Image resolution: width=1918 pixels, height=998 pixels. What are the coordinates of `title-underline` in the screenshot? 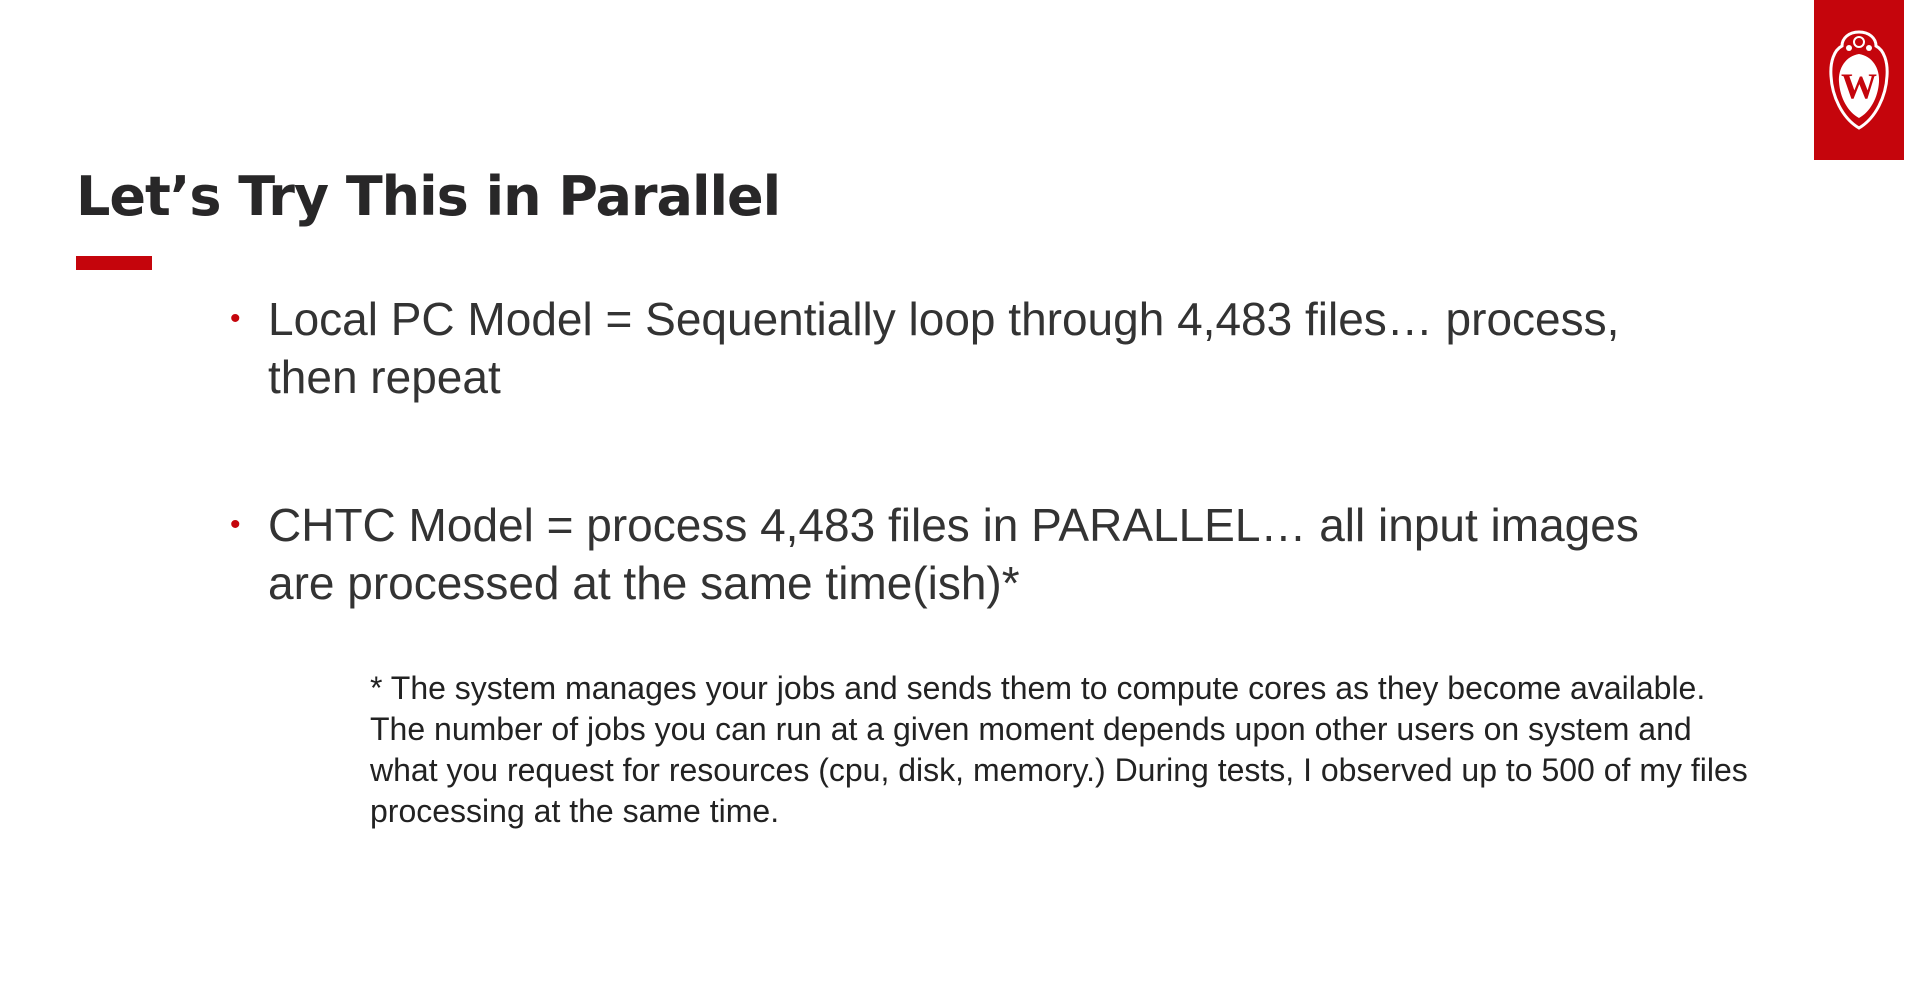 It's located at (114, 263).